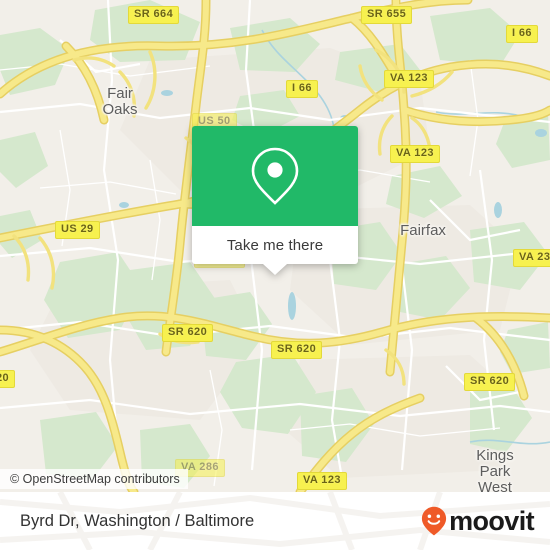 Image resolution: width=550 pixels, height=550 pixels. What do you see at coordinates (531, 258) in the screenshot?
I see `highway-shield-va-234: VA 234` at bounding box center [531, 258].